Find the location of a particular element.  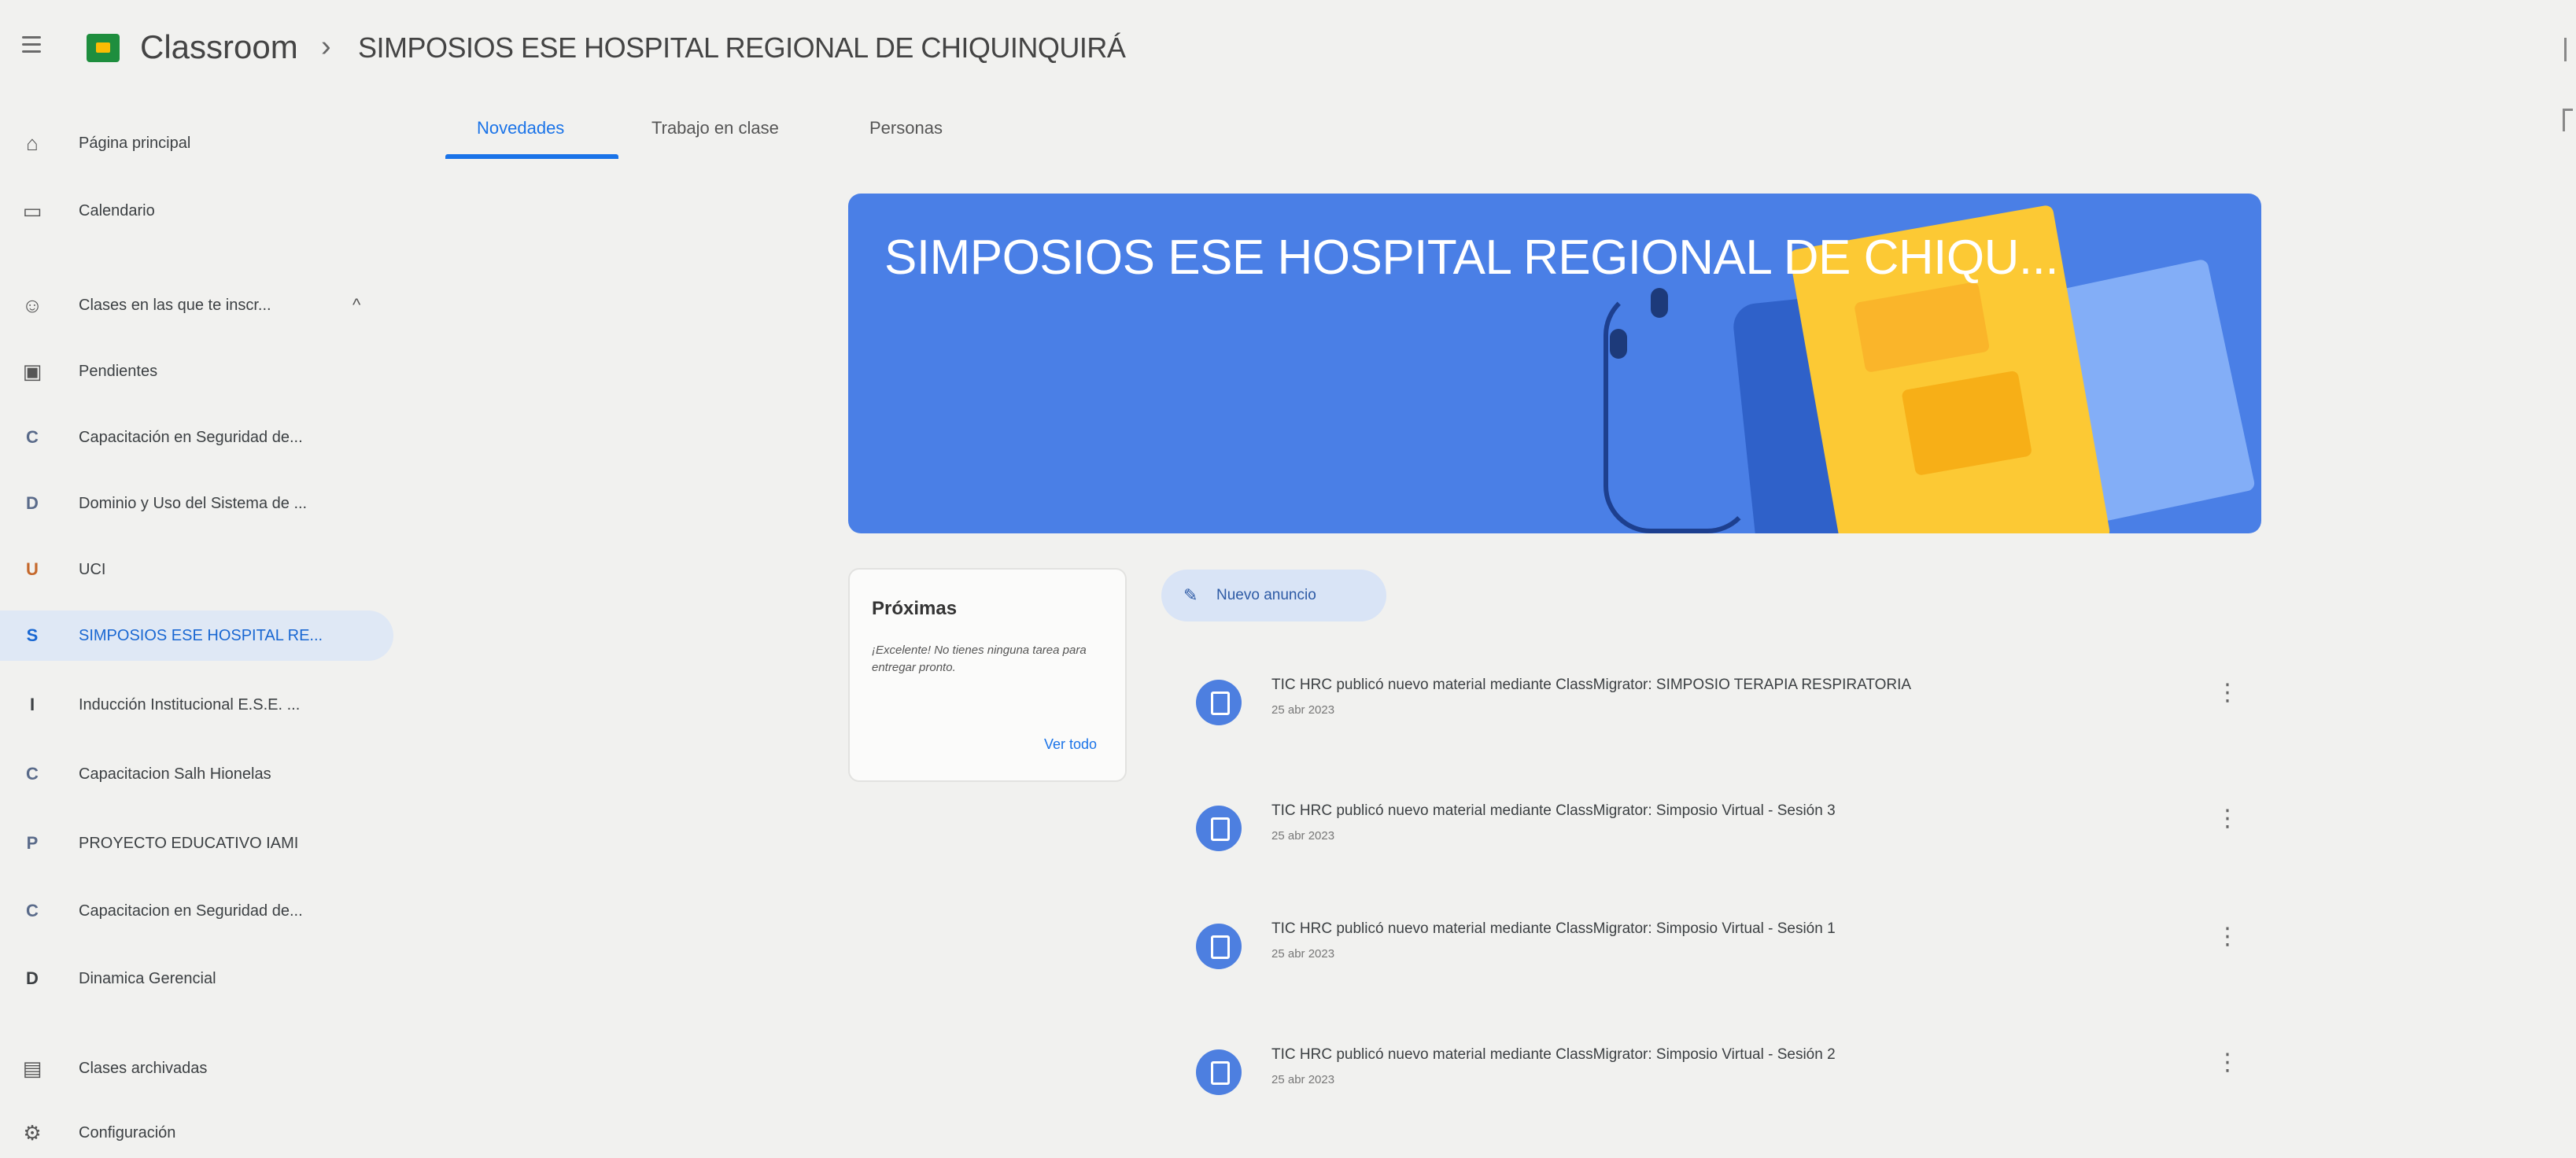

class-initial: P is located at coordinates (32, 843).